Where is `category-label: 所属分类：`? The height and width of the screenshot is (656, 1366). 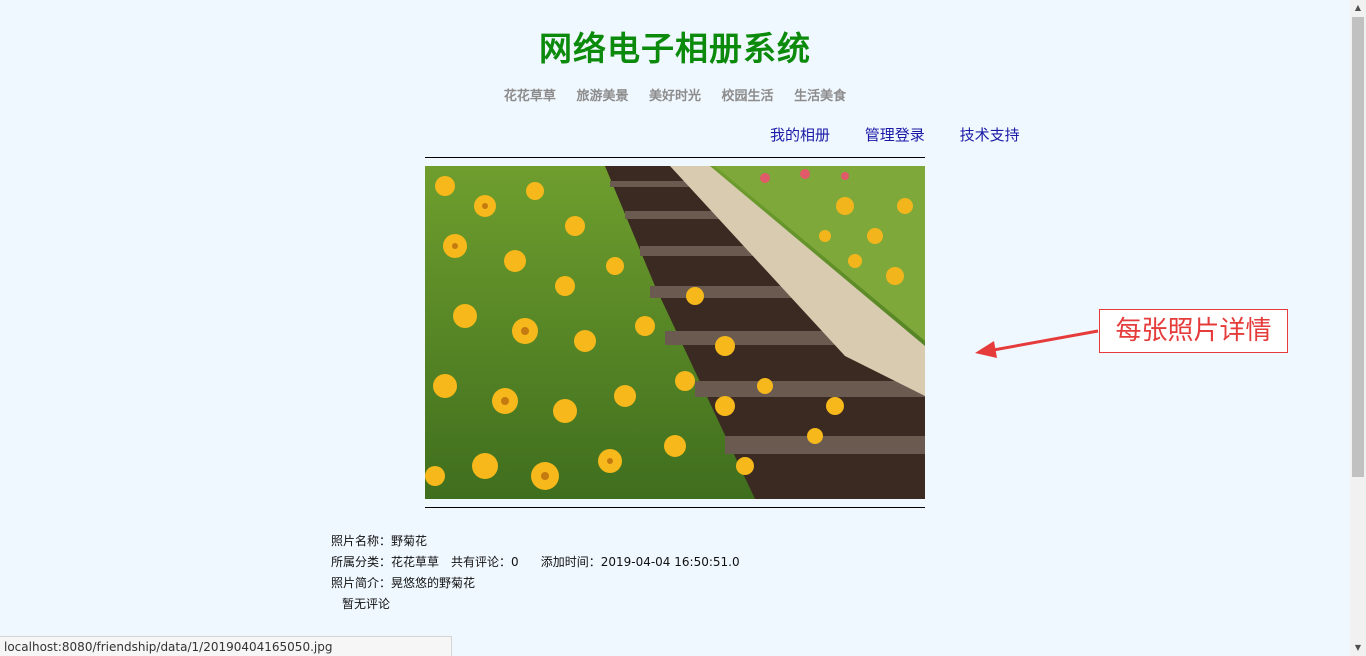 category-label: 所属分类： is located at coordinates (361, 562).